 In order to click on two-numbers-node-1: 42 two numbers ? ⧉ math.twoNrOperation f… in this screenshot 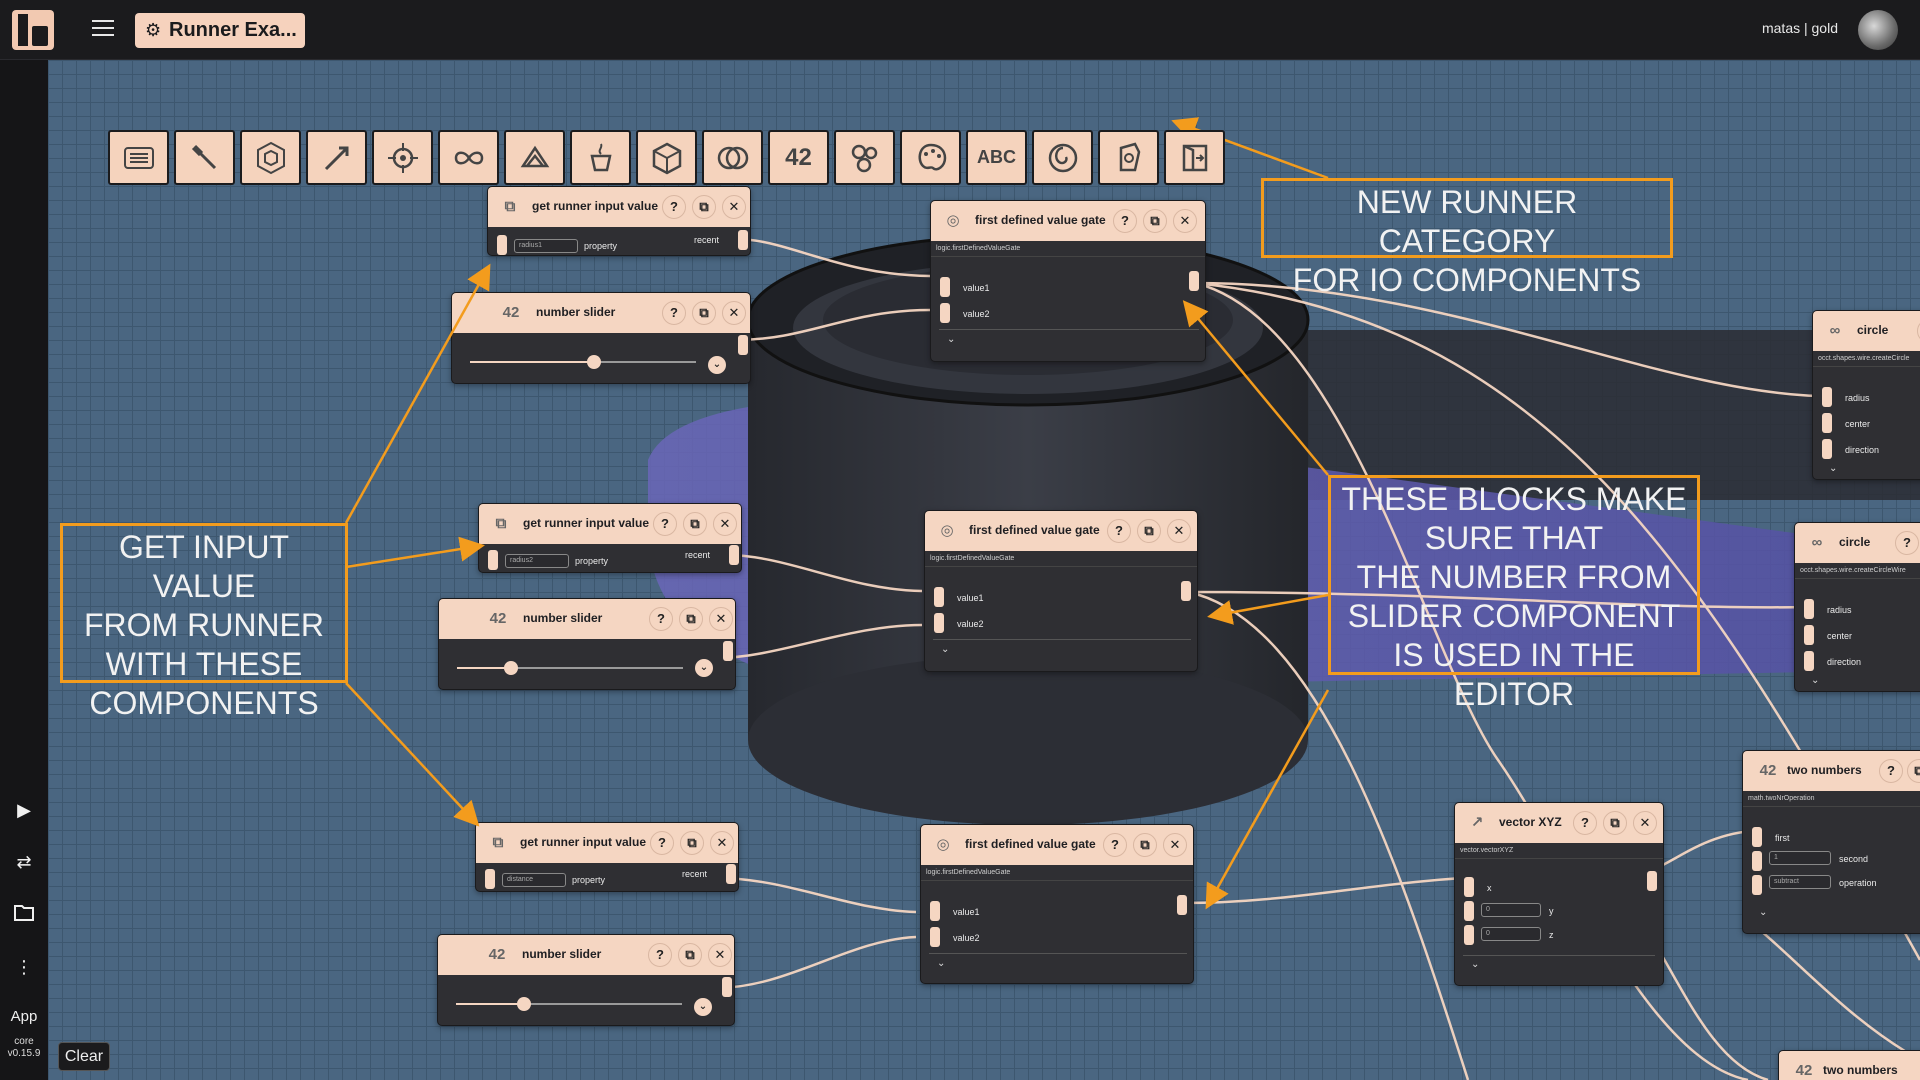, I will do `click(1831, 842)`.